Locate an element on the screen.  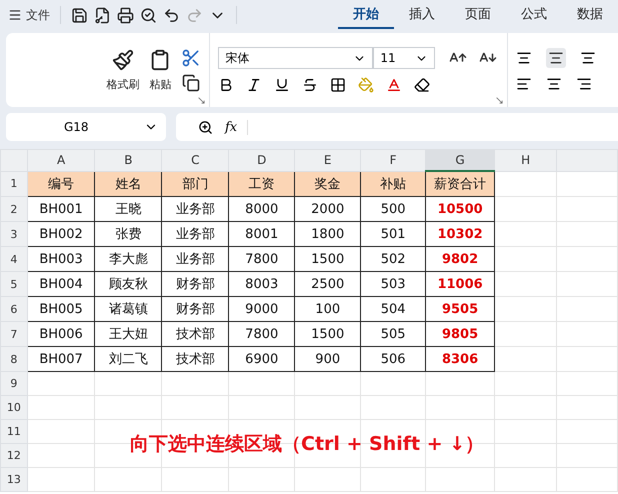
table-cell: 2000 is located at coordinates (327, 209).